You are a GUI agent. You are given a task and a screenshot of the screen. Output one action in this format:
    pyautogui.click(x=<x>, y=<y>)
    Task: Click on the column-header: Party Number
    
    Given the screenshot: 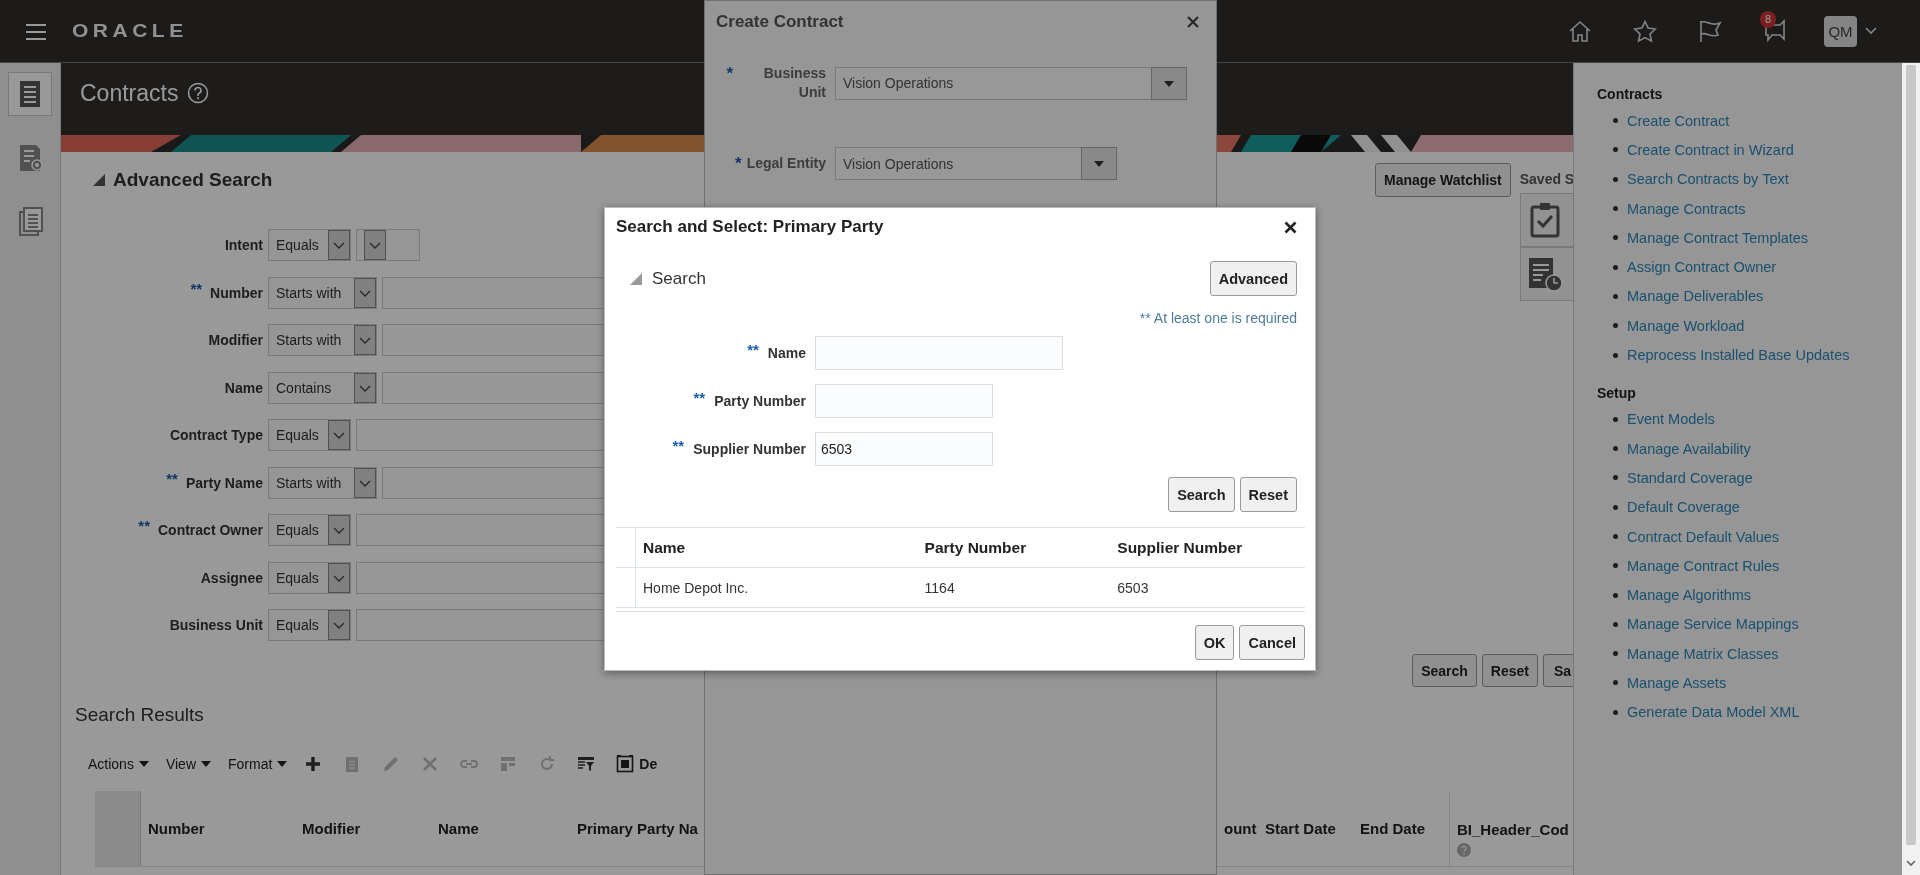 What is the action you would take?
    pyautogui.click(x=975, y=547)
    